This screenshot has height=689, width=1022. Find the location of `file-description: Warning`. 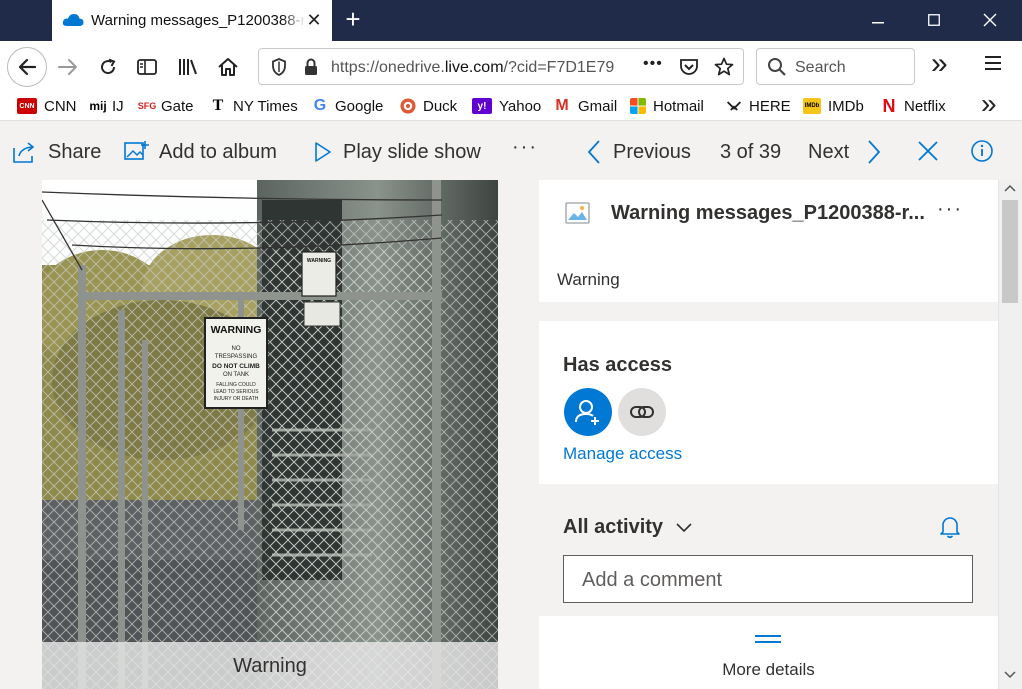

file-description: Warning is located at coordinates (588, 280).